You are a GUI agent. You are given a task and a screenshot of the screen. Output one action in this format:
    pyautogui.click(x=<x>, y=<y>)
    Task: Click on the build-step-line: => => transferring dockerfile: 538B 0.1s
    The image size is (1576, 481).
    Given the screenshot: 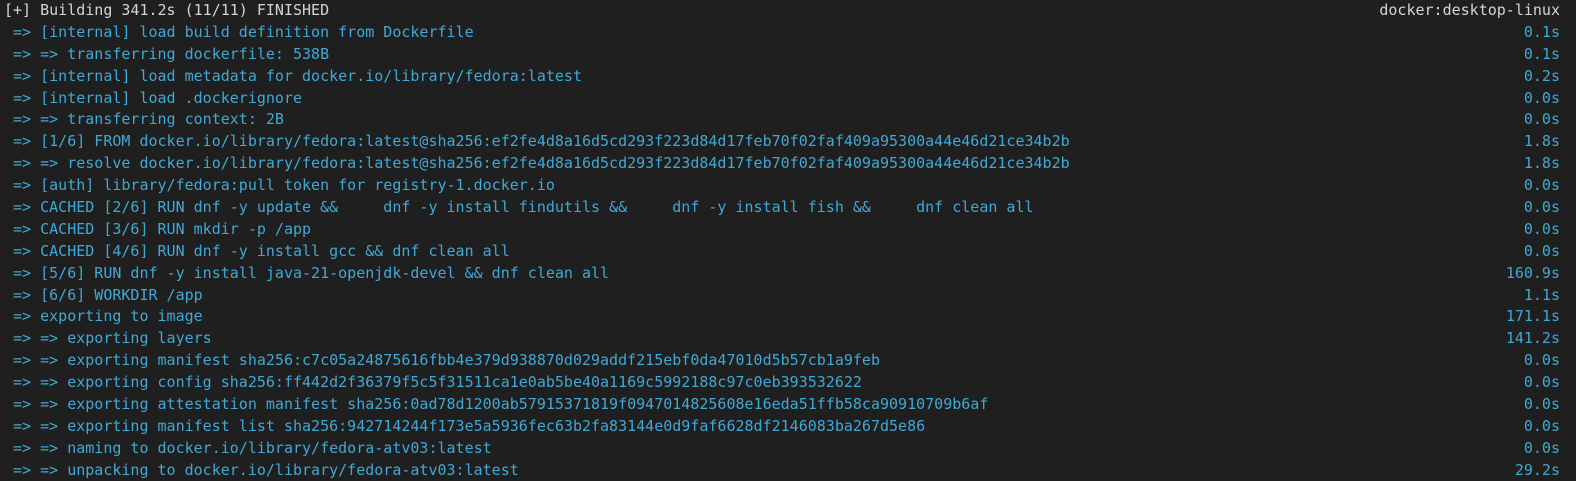 What is the action you would take?
    pyautogui.click(x=782, y=55)
    